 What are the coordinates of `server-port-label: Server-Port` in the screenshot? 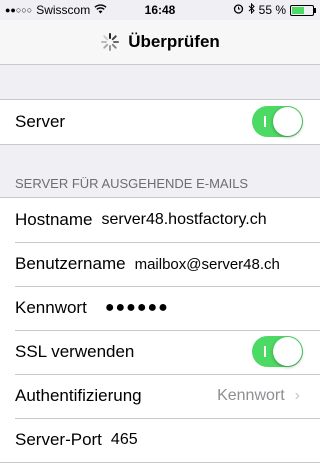 It's located at (58, 439).